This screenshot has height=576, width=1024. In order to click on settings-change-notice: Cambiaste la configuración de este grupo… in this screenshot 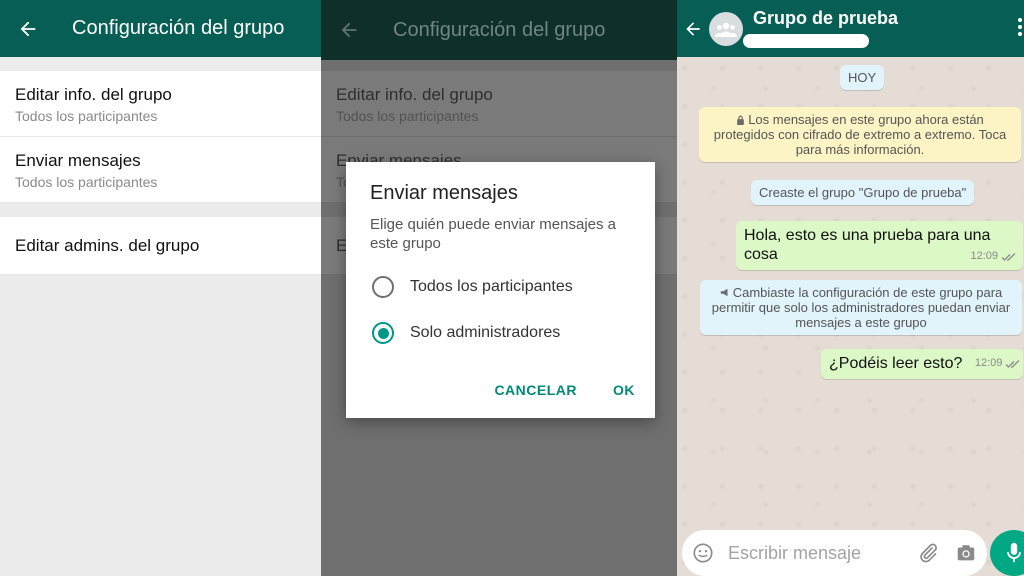, I will do `click(861, 307)`.